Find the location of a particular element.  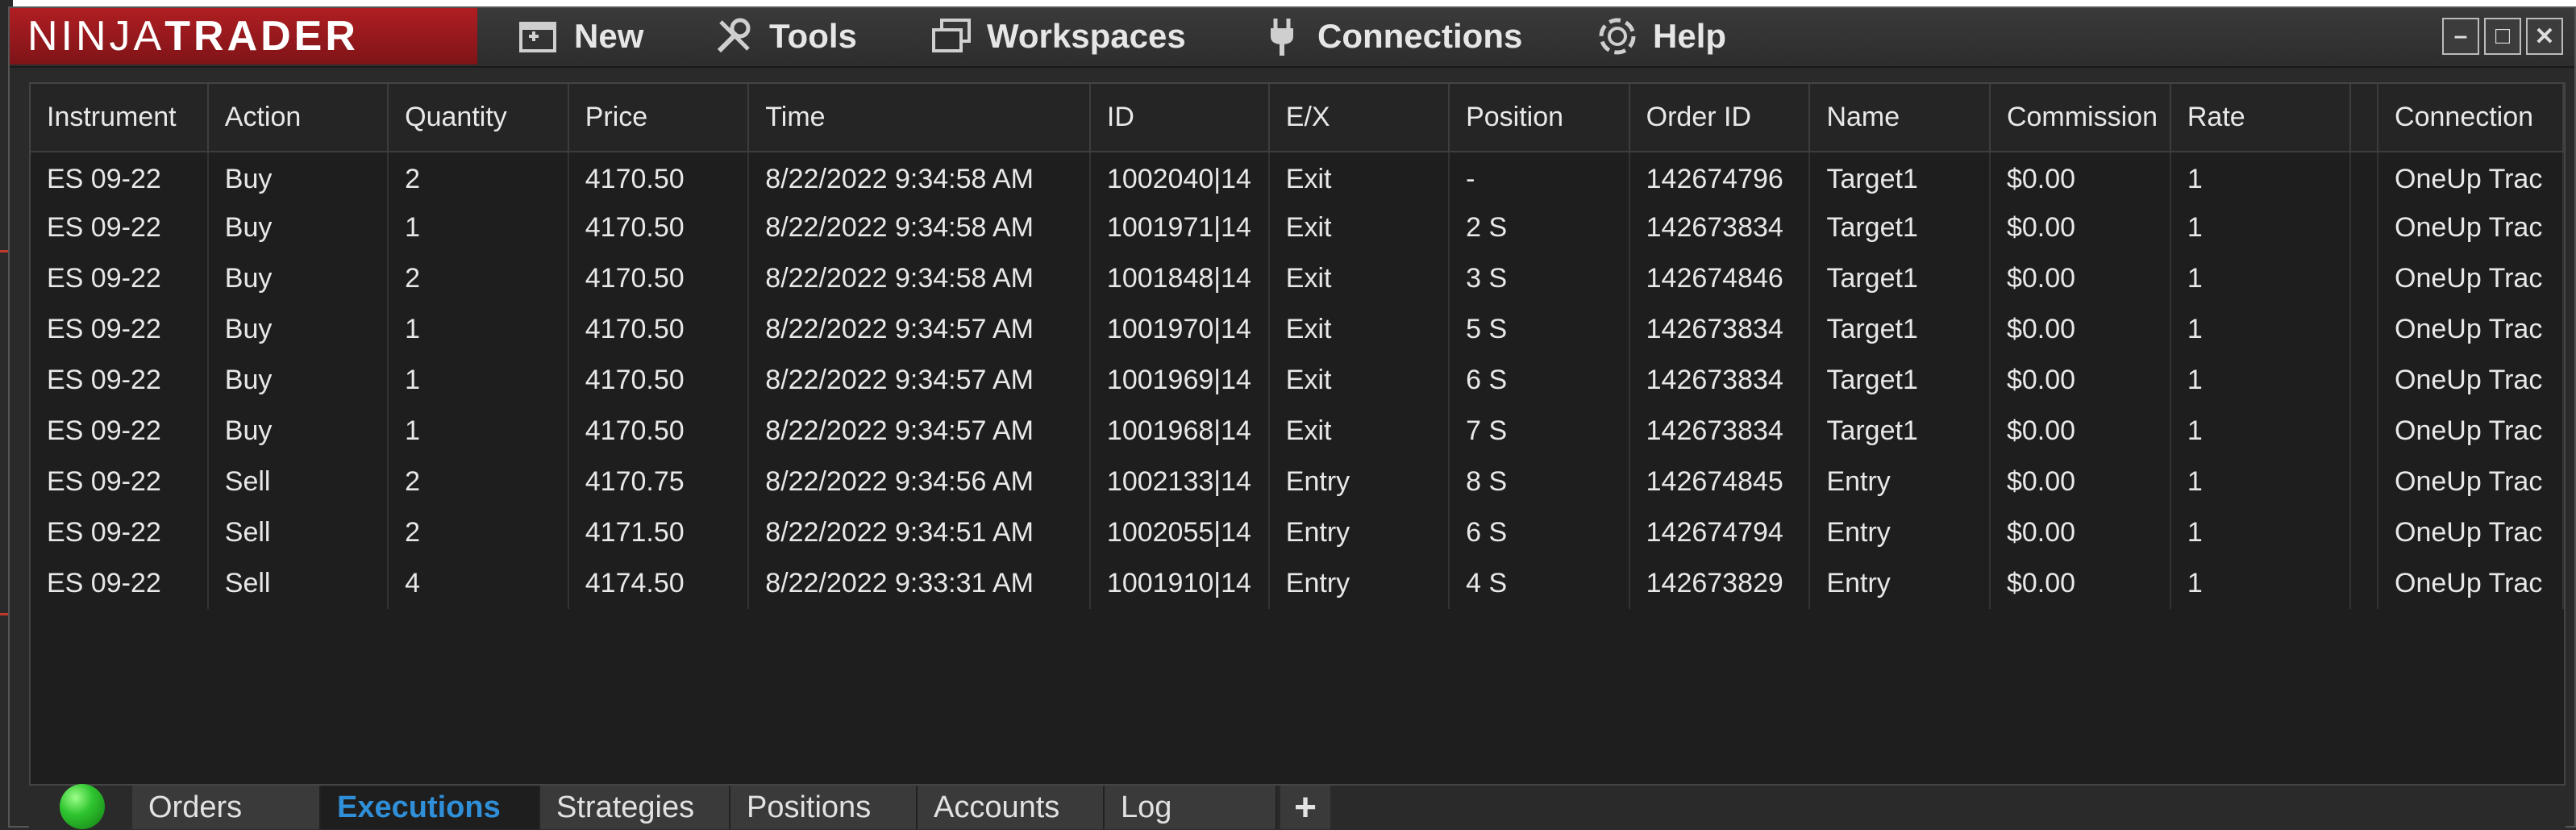

column-header: Price is located at coordinates (659, 118).